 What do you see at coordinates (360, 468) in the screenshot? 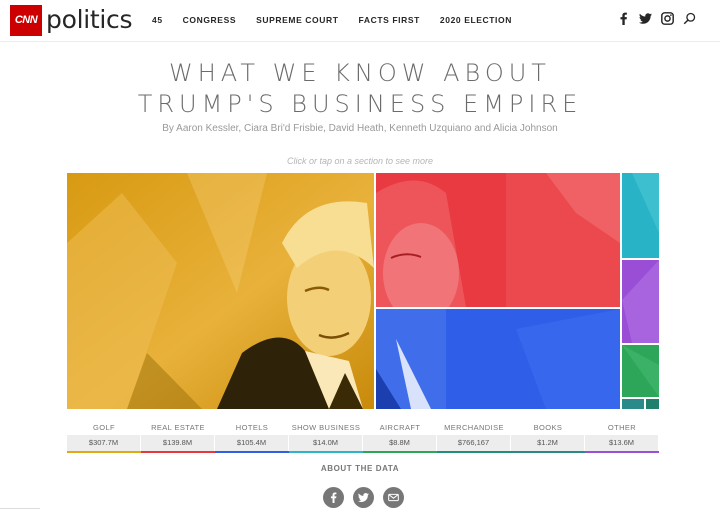
I see `about-the-data-link: ABOUT THE DATA` at bounding box center [360, 468].